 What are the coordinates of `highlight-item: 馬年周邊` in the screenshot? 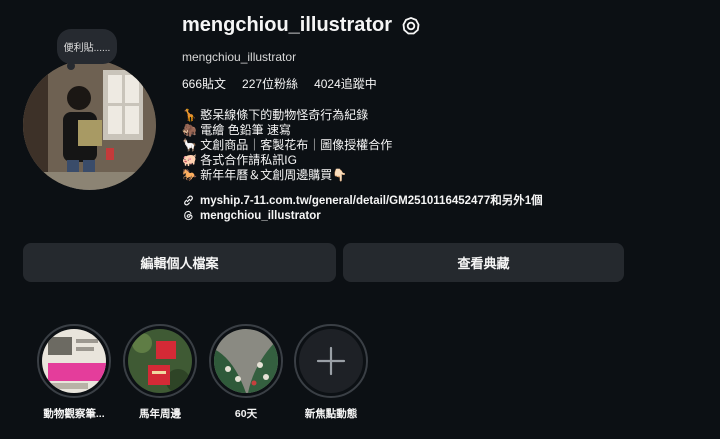 It's located at (160, 372).